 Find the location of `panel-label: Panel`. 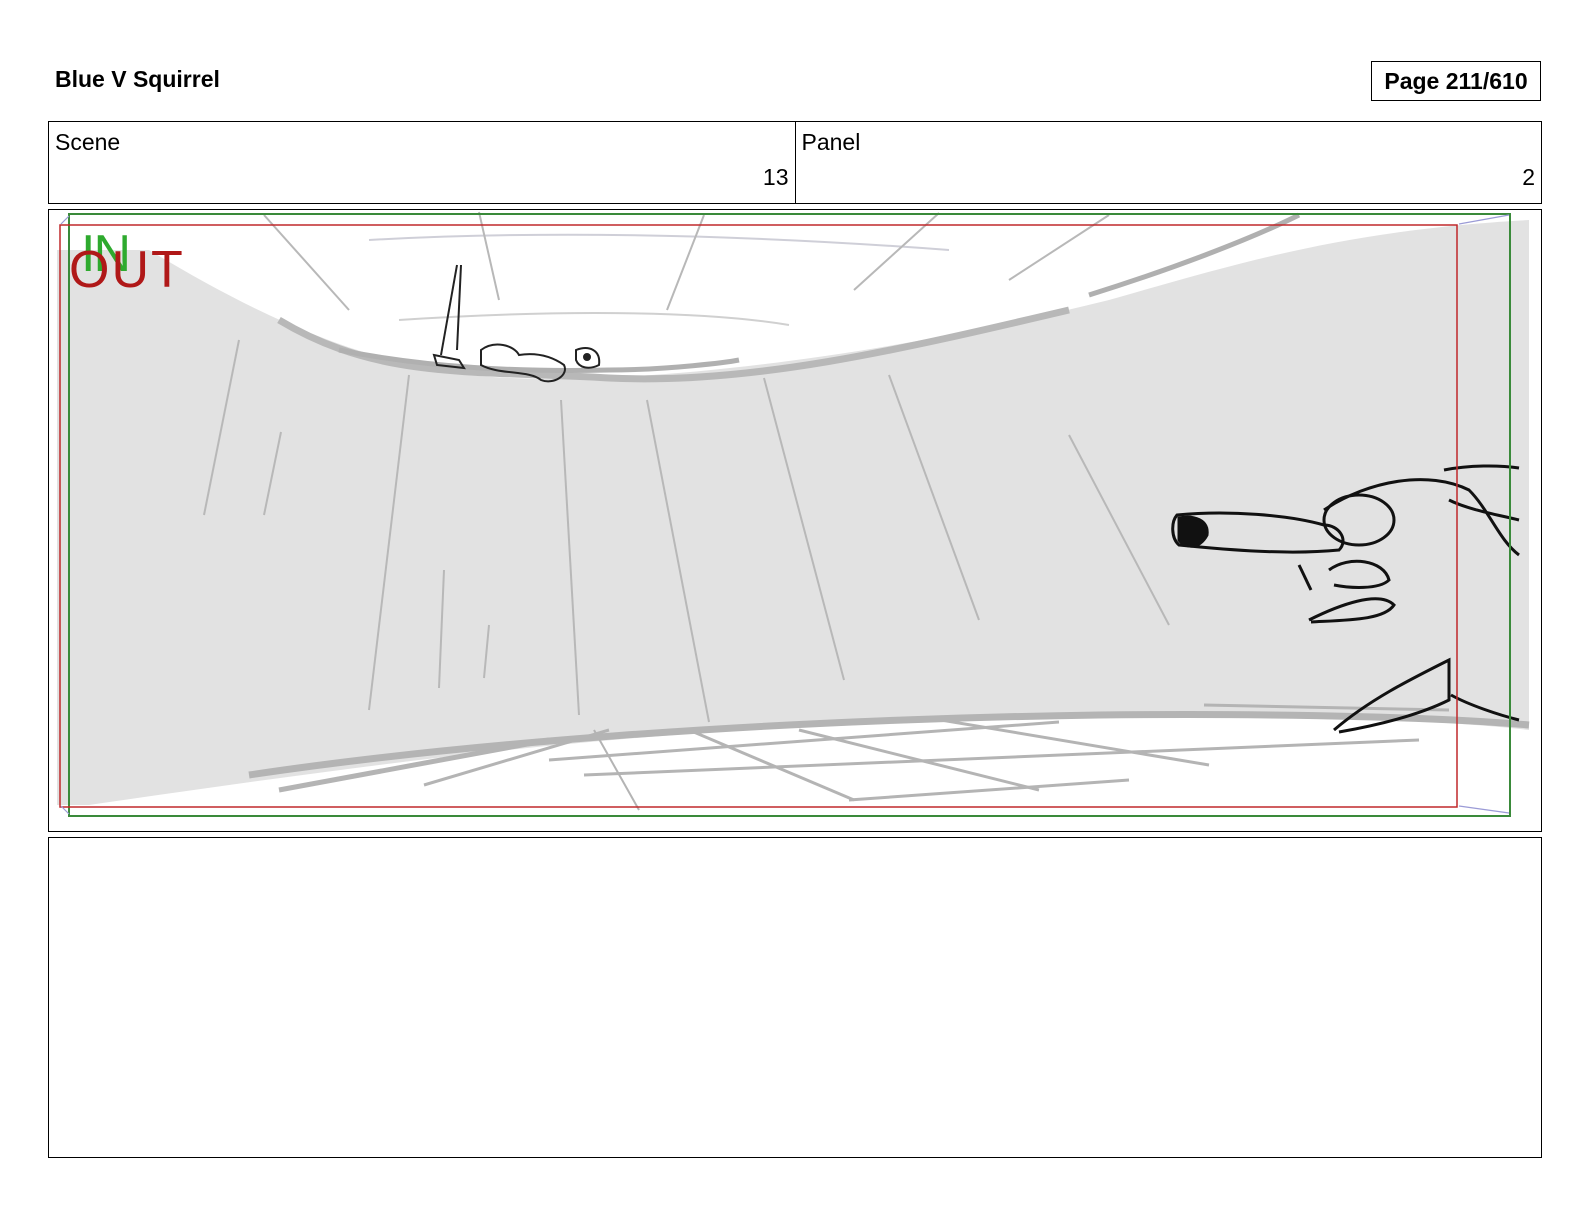

panel-label: Panel is located at coordinates (831, 142).